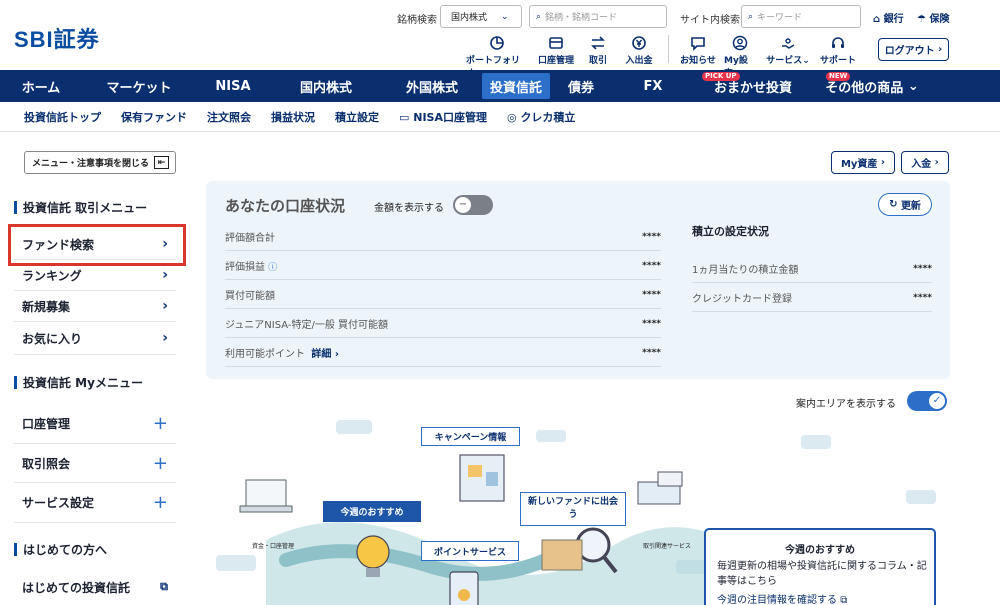 This screenshot has height=605, width=1000. Describe the element at coordinates (597, 61) in the screenshot. I see `trade-label: 取引` at that location.